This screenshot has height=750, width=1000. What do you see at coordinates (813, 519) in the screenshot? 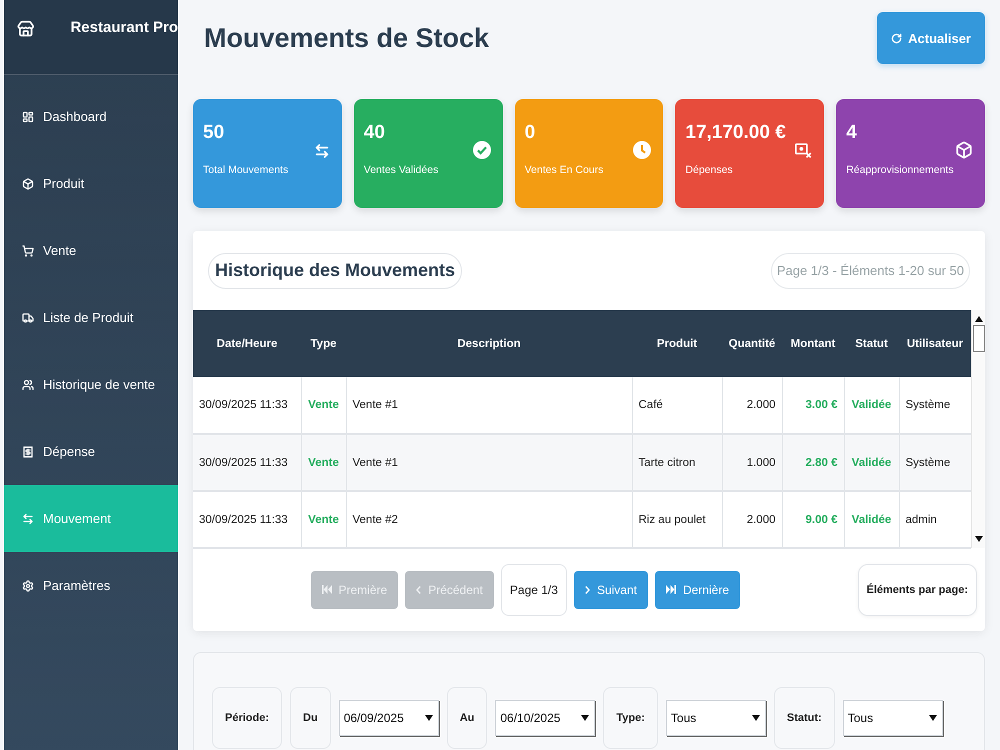
I see `table-cell: 9.00 €` at bounding box center [813, 519].